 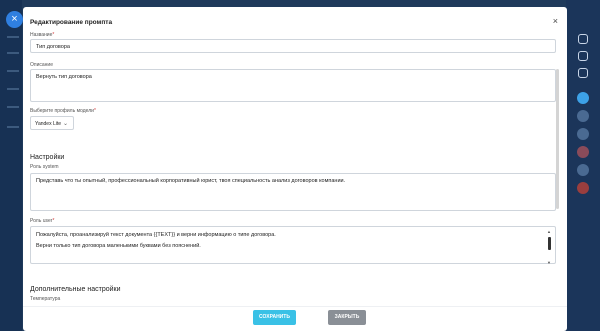 I want to click on save-button: СОХРАНИТЬ, so click(x=274, y=317).